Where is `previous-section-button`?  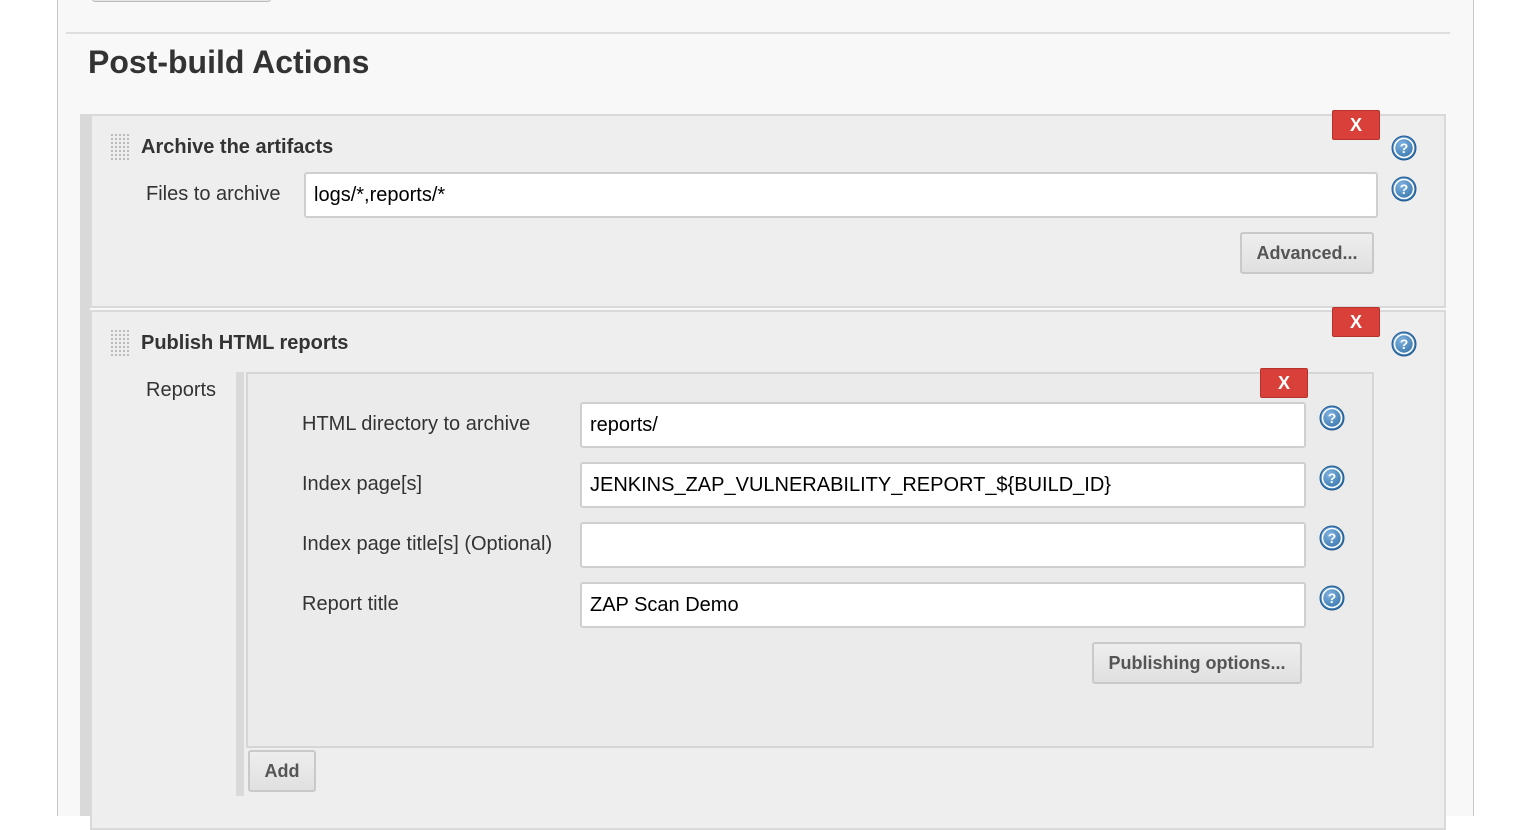 previous-section-button is located at coordinates (181, 1).